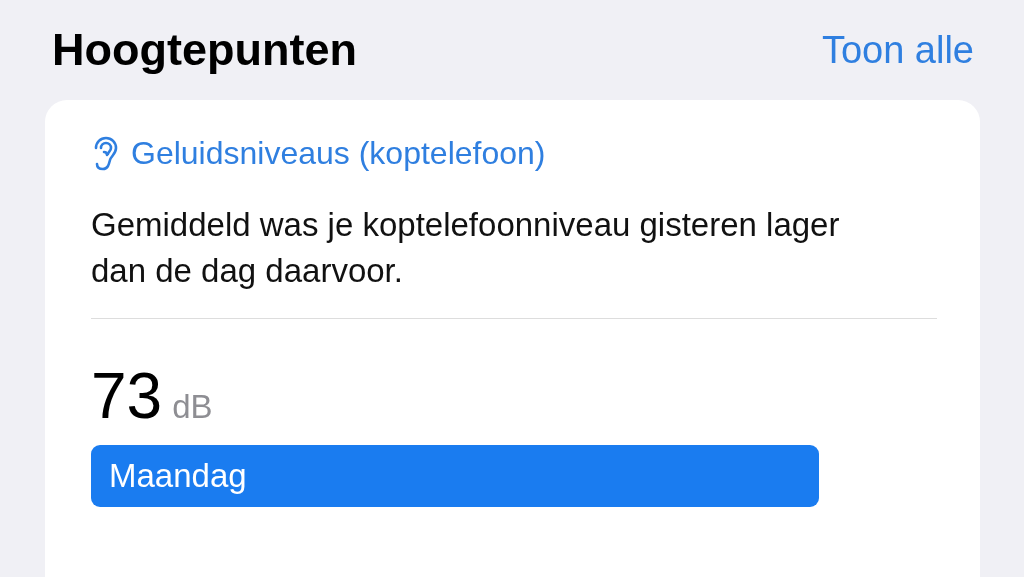 The width and height of the screenshot is (1024, 577). I want to click on section-title: Hoogtepunten, so click(204, 50).